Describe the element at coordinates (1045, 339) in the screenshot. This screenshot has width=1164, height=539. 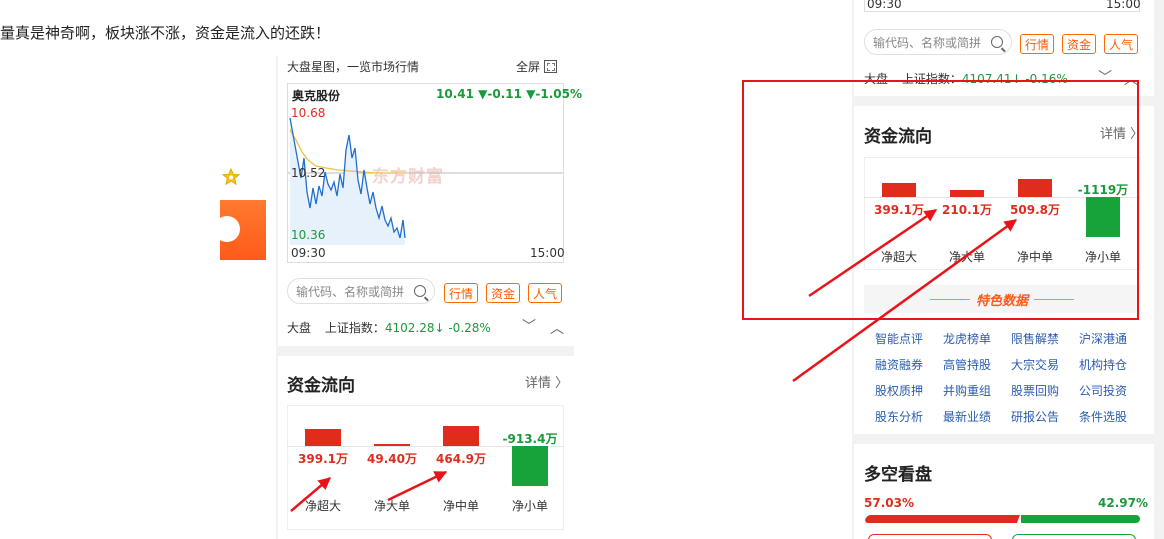
I see `feature-link: 限售解禁` at that location.